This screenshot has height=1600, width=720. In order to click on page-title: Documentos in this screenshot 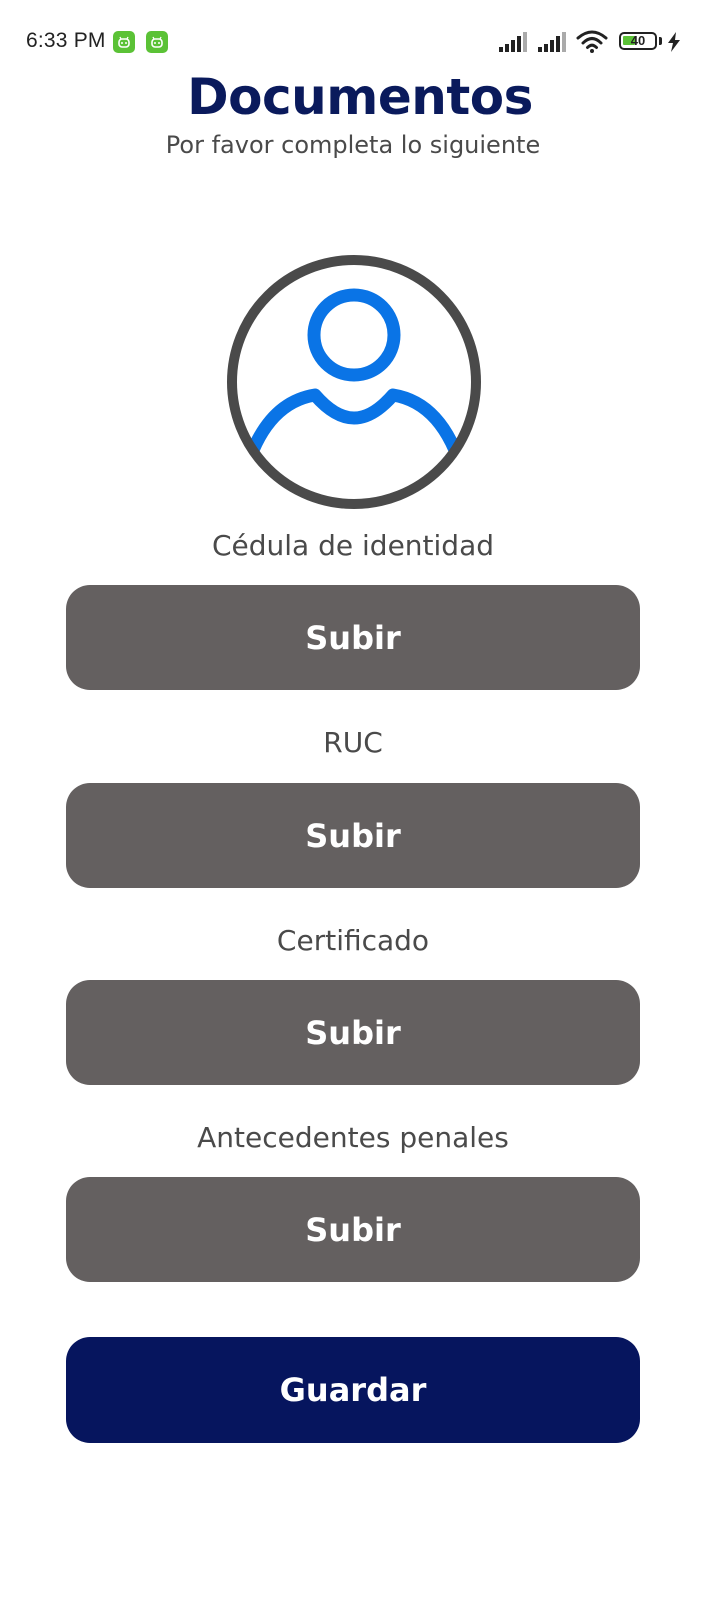, I will do `click(360, 97)`.